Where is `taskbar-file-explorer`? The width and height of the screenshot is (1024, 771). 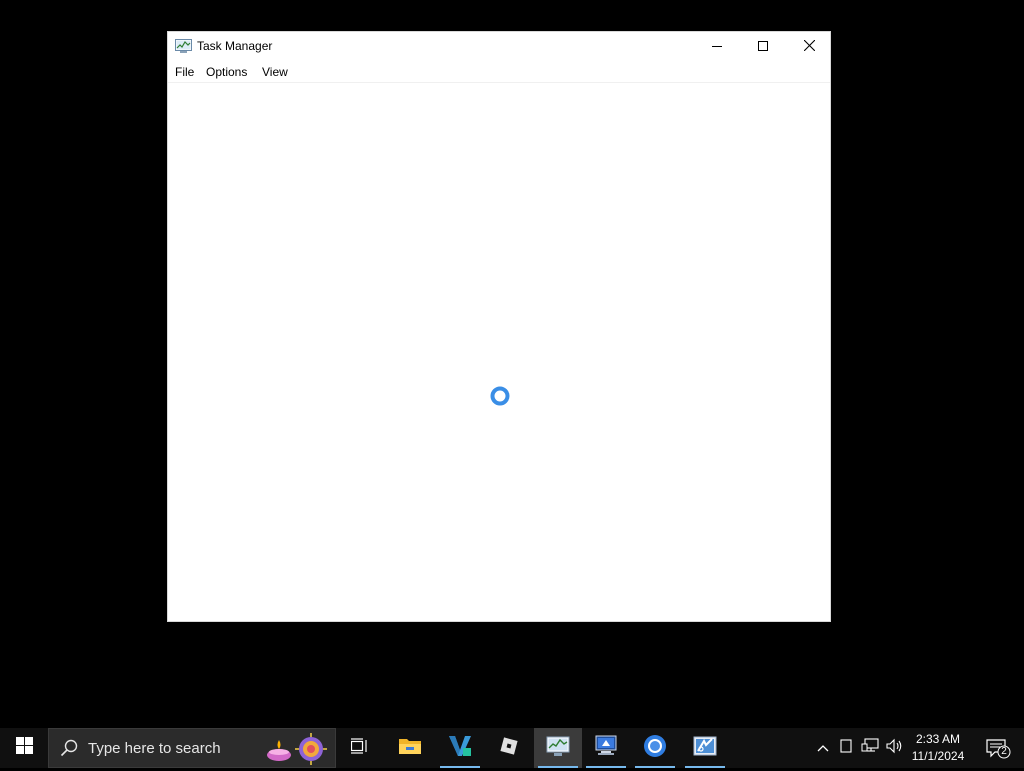 taskbar-file-explorer is located at coordinates (410, 748).